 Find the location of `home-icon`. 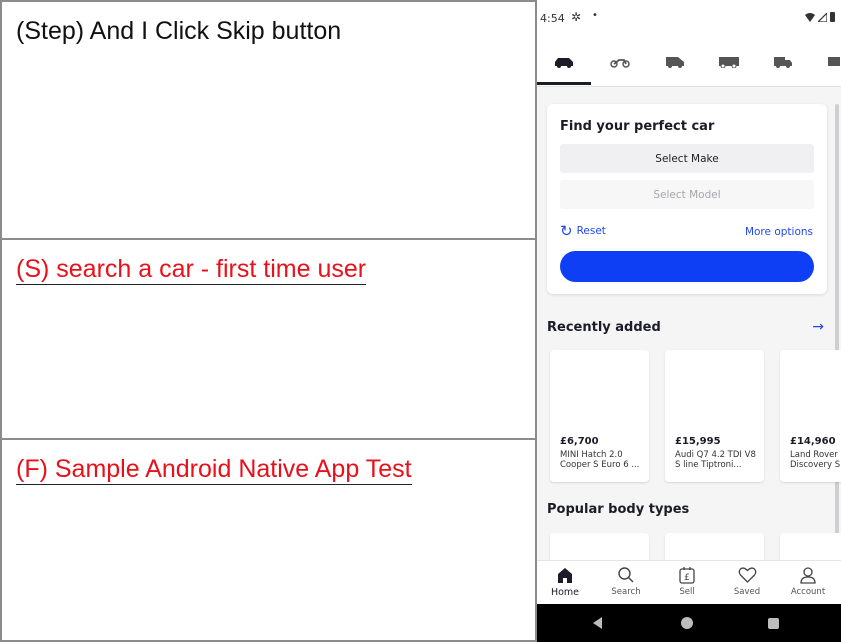

home-icon is located at coordinates (566, 575).